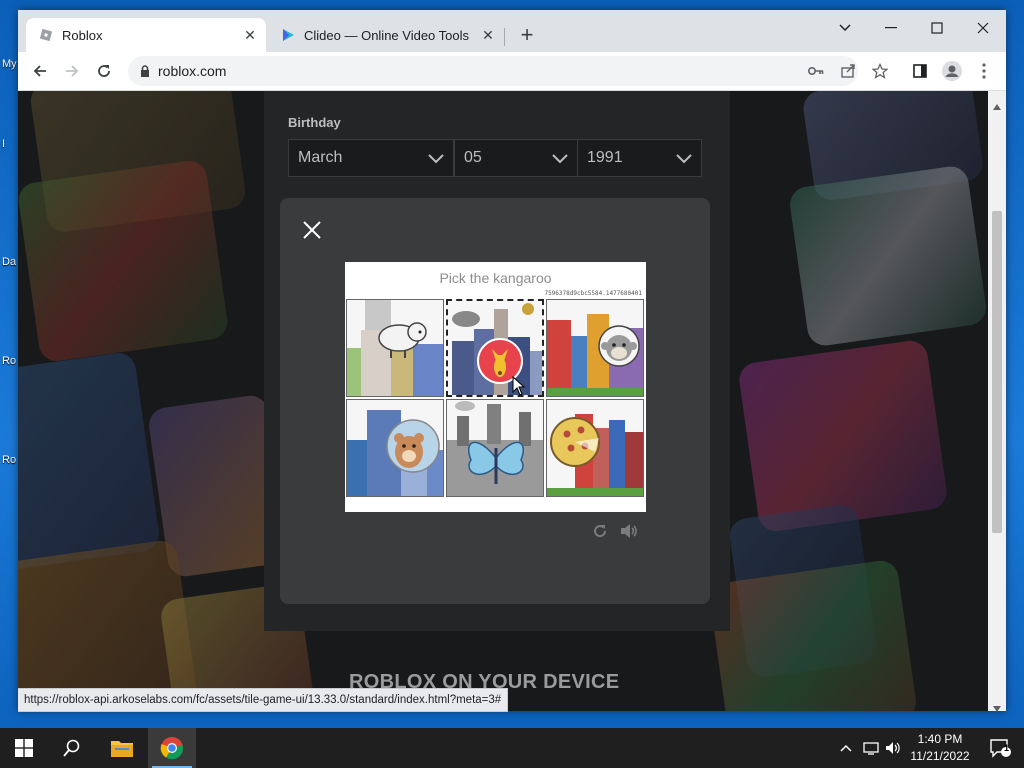  I want to click on captcha-tile-hamster, so click(395, 448).